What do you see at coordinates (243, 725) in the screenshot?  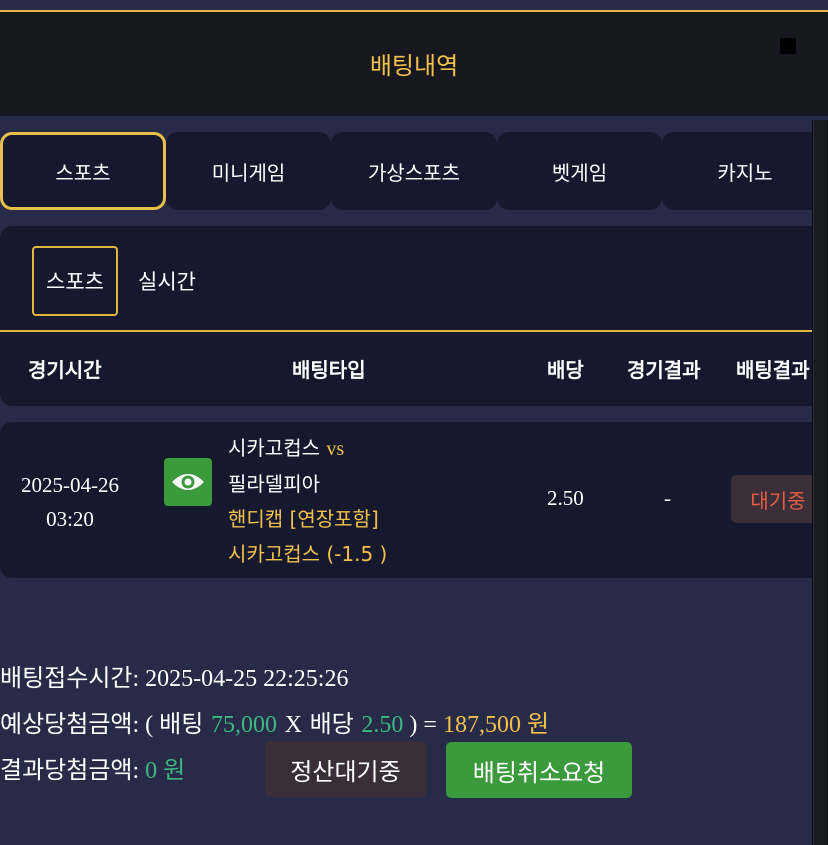 I see `bet-amount: 75,000` at bounding box center [243, 725].